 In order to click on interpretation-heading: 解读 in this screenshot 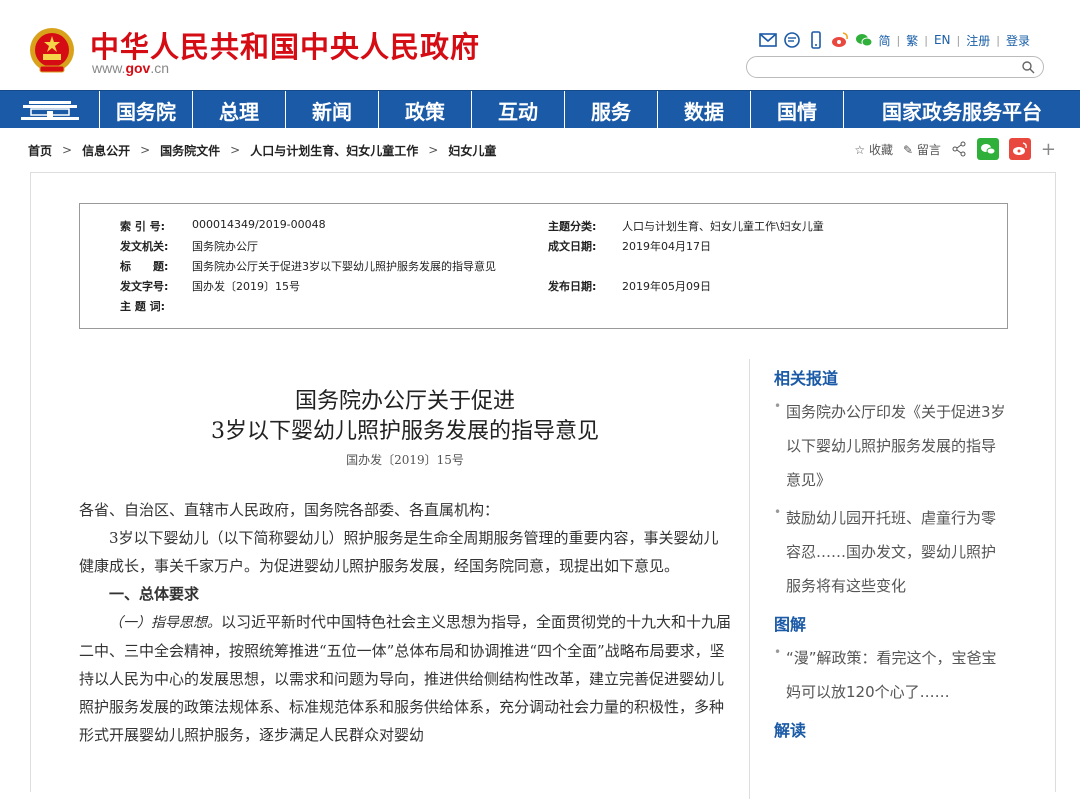, I will do `click(790, 730)`.